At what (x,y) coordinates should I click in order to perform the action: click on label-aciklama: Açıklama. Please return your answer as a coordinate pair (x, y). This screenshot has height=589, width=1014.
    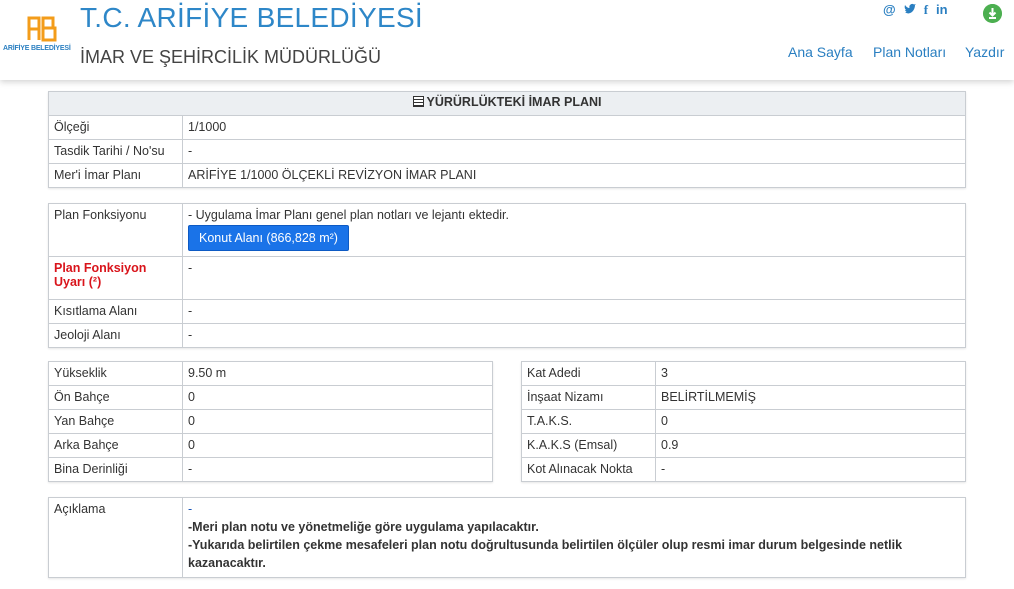
    Looking at the image, I should click on (115, 537).